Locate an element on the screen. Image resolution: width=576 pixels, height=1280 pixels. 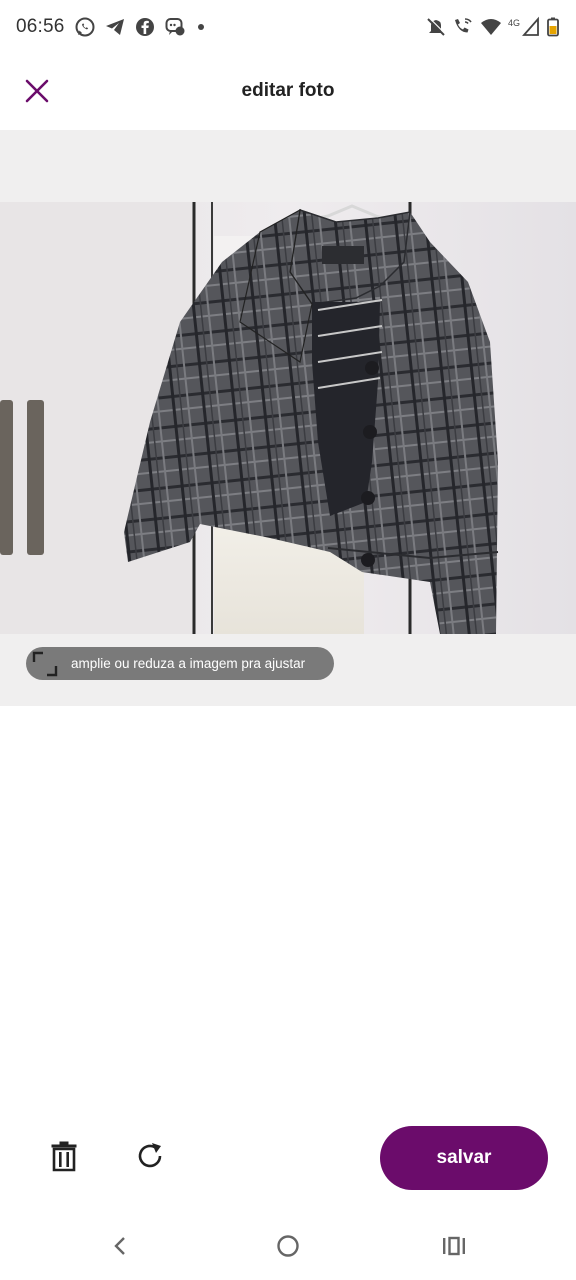
resize-icon is located at coordinates (45, 663).